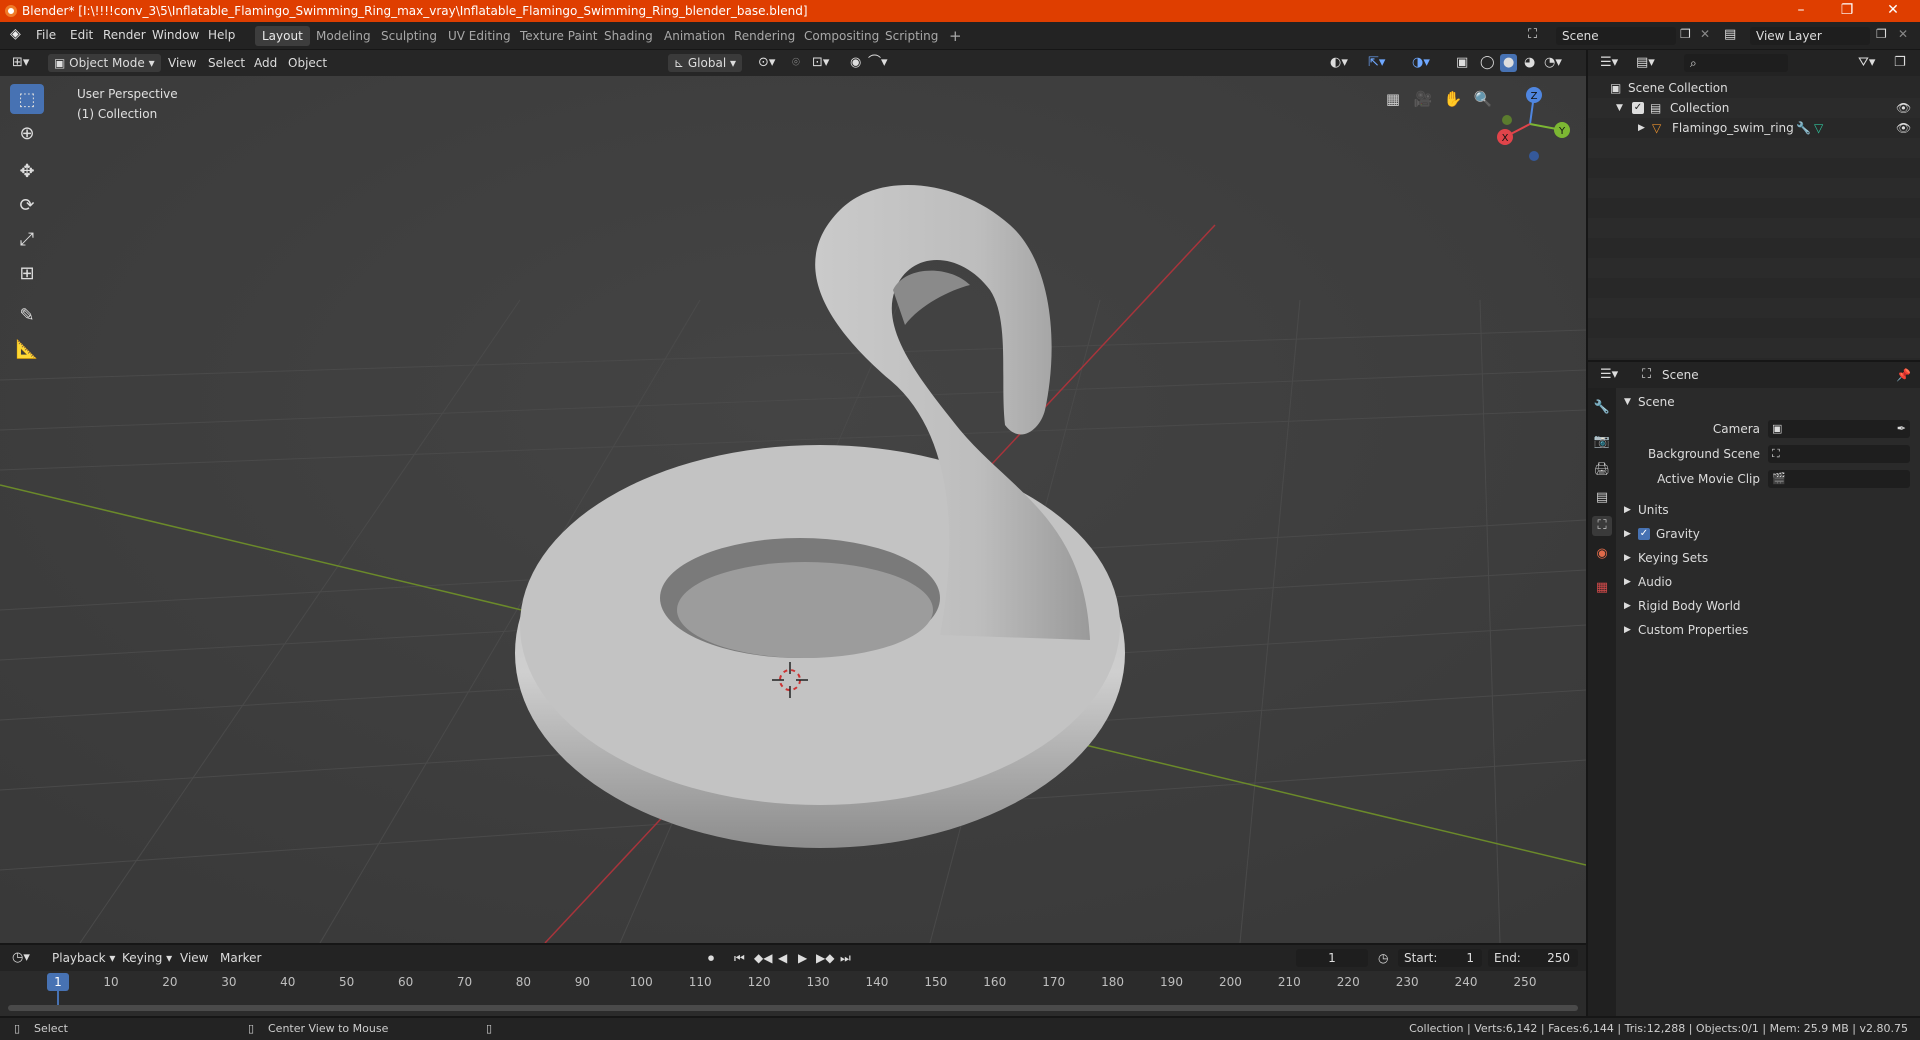 Image resolution: width=1920 pixels, height=1040 pixels. What do you see at coordinates (1770, 630) in the screenshot?
I see `panel-custom-properties: ▶ Custom Properties` at bounding box center [1770, 630].